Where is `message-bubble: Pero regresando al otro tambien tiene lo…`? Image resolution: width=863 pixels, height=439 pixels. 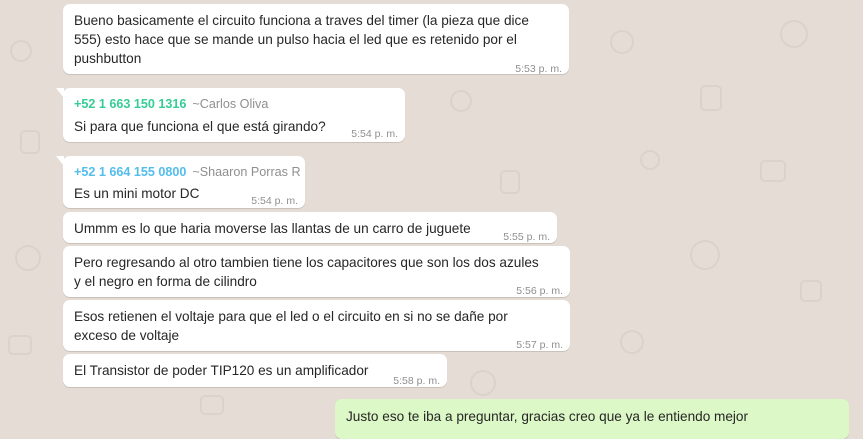 message-bubble: Pero regresando al otro tambien tiene lo… is located at coordinates (316, 271).